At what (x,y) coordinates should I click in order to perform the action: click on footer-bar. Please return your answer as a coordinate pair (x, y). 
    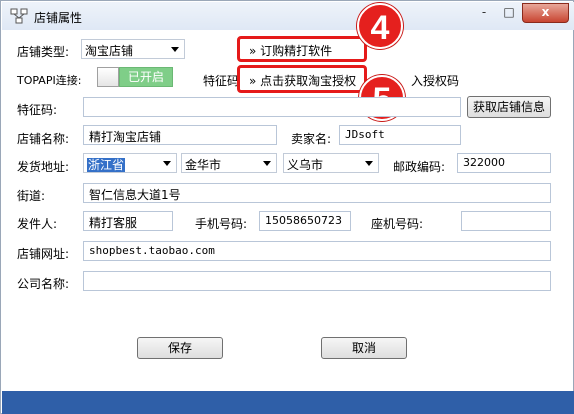
    Looking at the image, I should click on (288, 402).